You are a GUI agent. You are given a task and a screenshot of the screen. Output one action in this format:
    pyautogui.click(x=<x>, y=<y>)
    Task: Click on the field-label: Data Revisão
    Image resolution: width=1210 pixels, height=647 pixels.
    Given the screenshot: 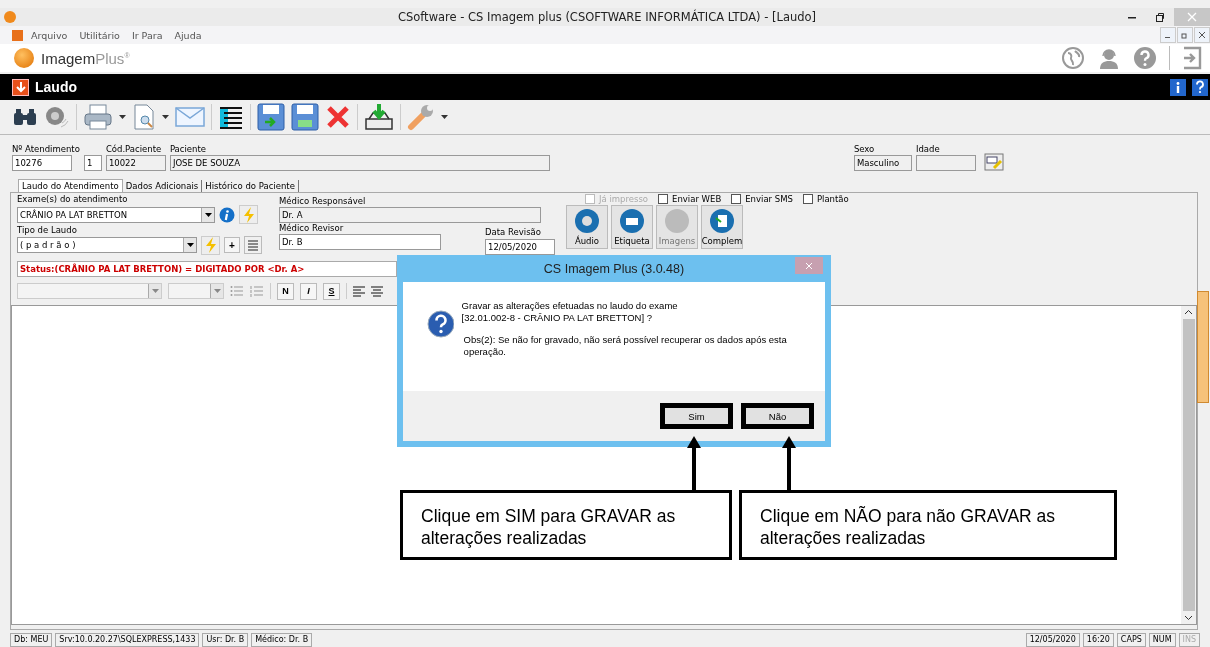 What is the action you would take?
    pyautogui.click(x=513, y=232)
    